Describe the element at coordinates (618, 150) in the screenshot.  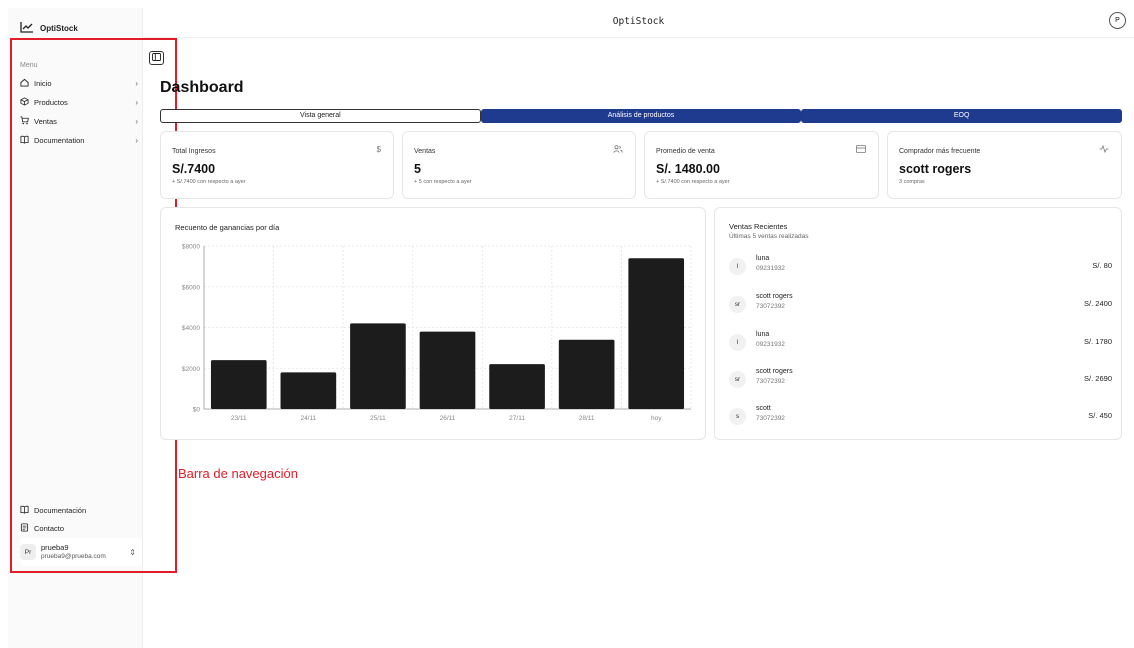
I see `users-icon` at that location.